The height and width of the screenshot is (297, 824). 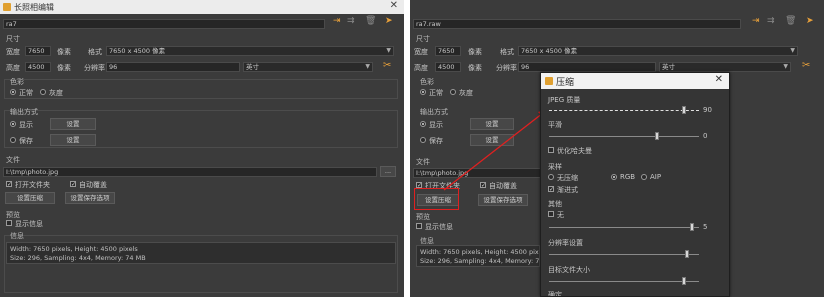 What do you see at coordinates (483, 185) in the screenshot?
I see `right-overwrite-checkbox: ✓` at bounding box center [483, 185].